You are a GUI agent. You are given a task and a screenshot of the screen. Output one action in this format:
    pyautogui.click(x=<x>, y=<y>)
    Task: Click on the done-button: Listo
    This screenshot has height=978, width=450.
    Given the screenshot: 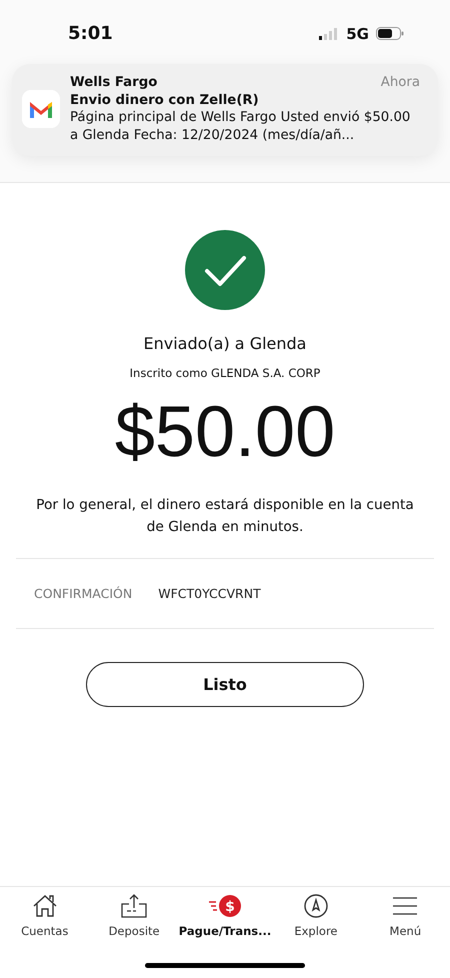 What is the action you would take?
    pyautogui.click(x=225, y=684)
    